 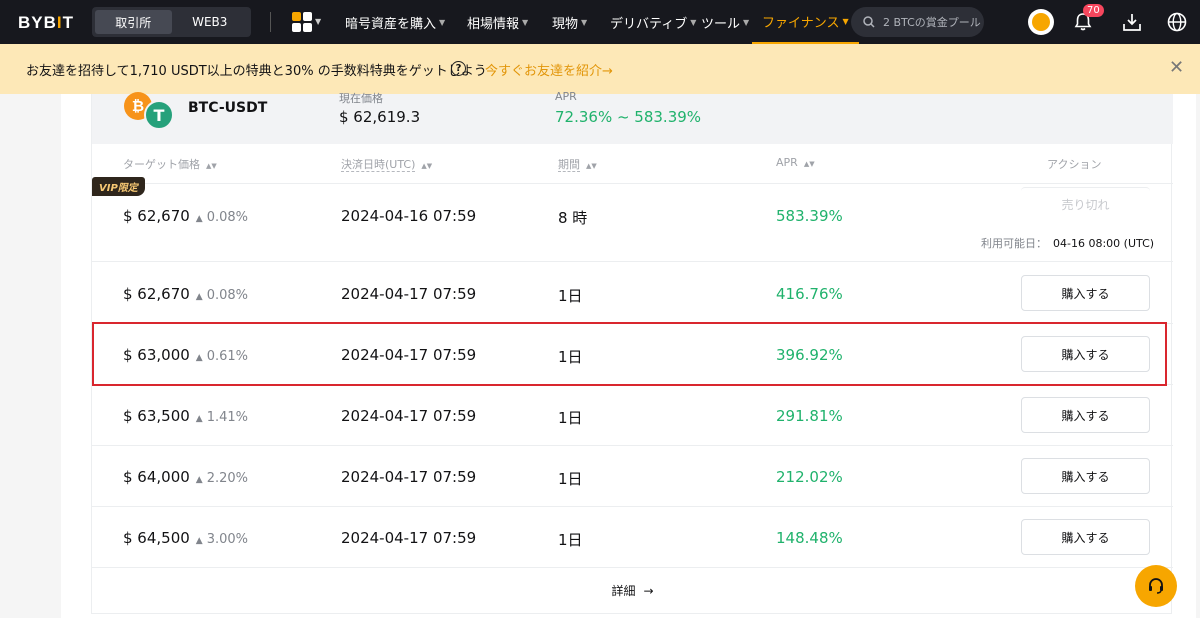 I want to click on price-value: $ 63,500, so click(x=156, y=416).